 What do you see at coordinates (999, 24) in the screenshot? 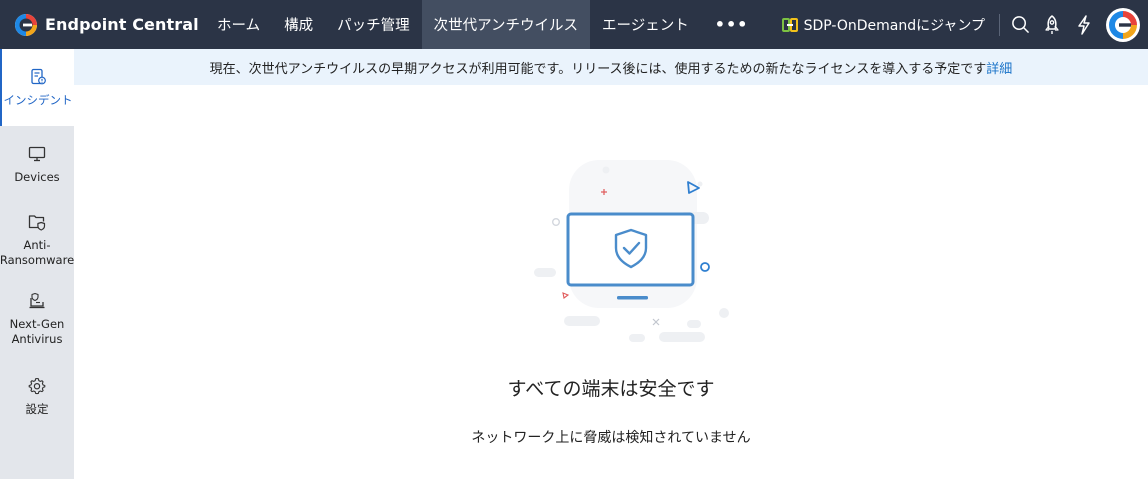
I see `topbar-divider` at bounding box center [999, 24].